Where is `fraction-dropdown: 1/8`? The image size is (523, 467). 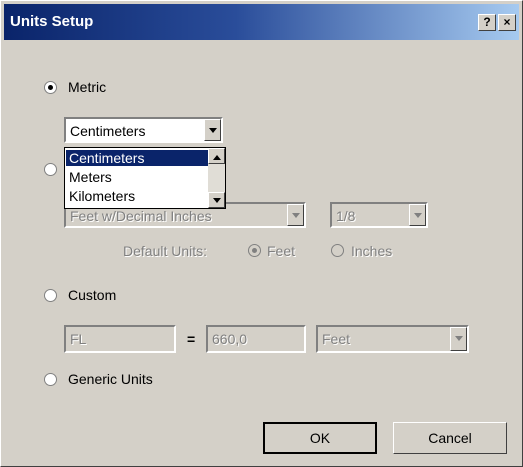 fraction-dropdown: 1/8 is located at coordinates (379, 215).